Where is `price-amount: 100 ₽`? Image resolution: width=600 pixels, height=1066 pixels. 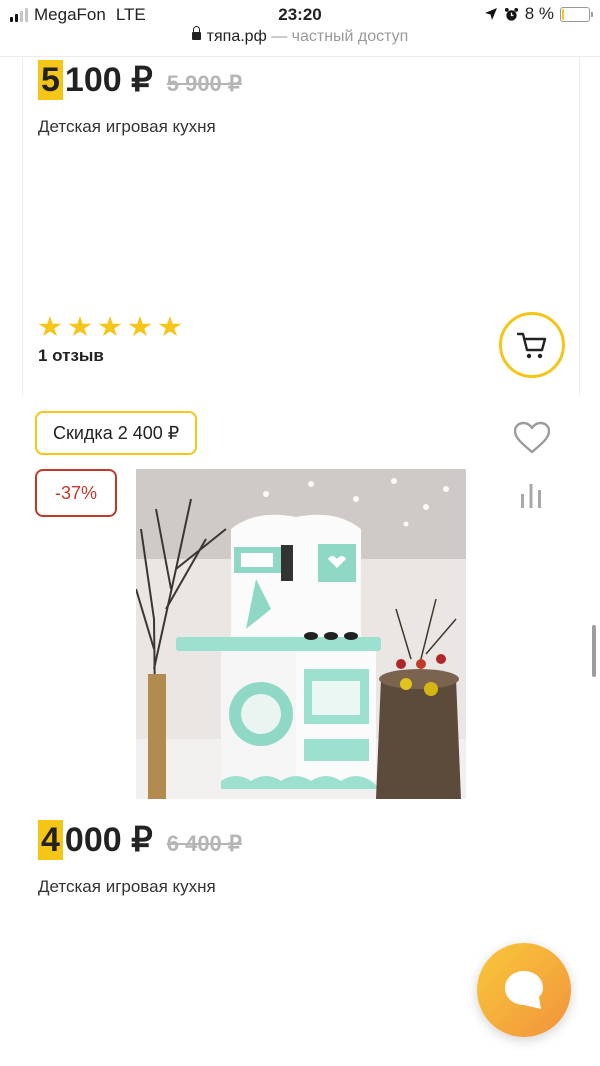
price-amount: 100 ₽ is located at coordinates (108, 80).